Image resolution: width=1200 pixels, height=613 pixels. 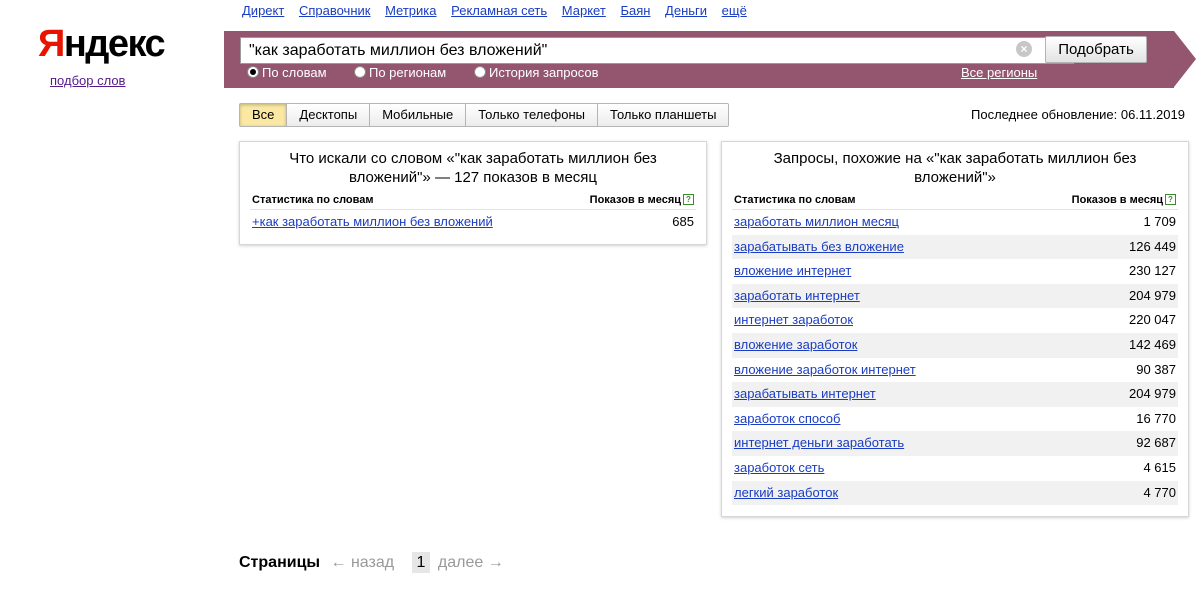 What do you see at coordinates (816, 222) in the screenshot?
I see `keyword-link: заработать миллион месяц` at bounding box center [816, 222].